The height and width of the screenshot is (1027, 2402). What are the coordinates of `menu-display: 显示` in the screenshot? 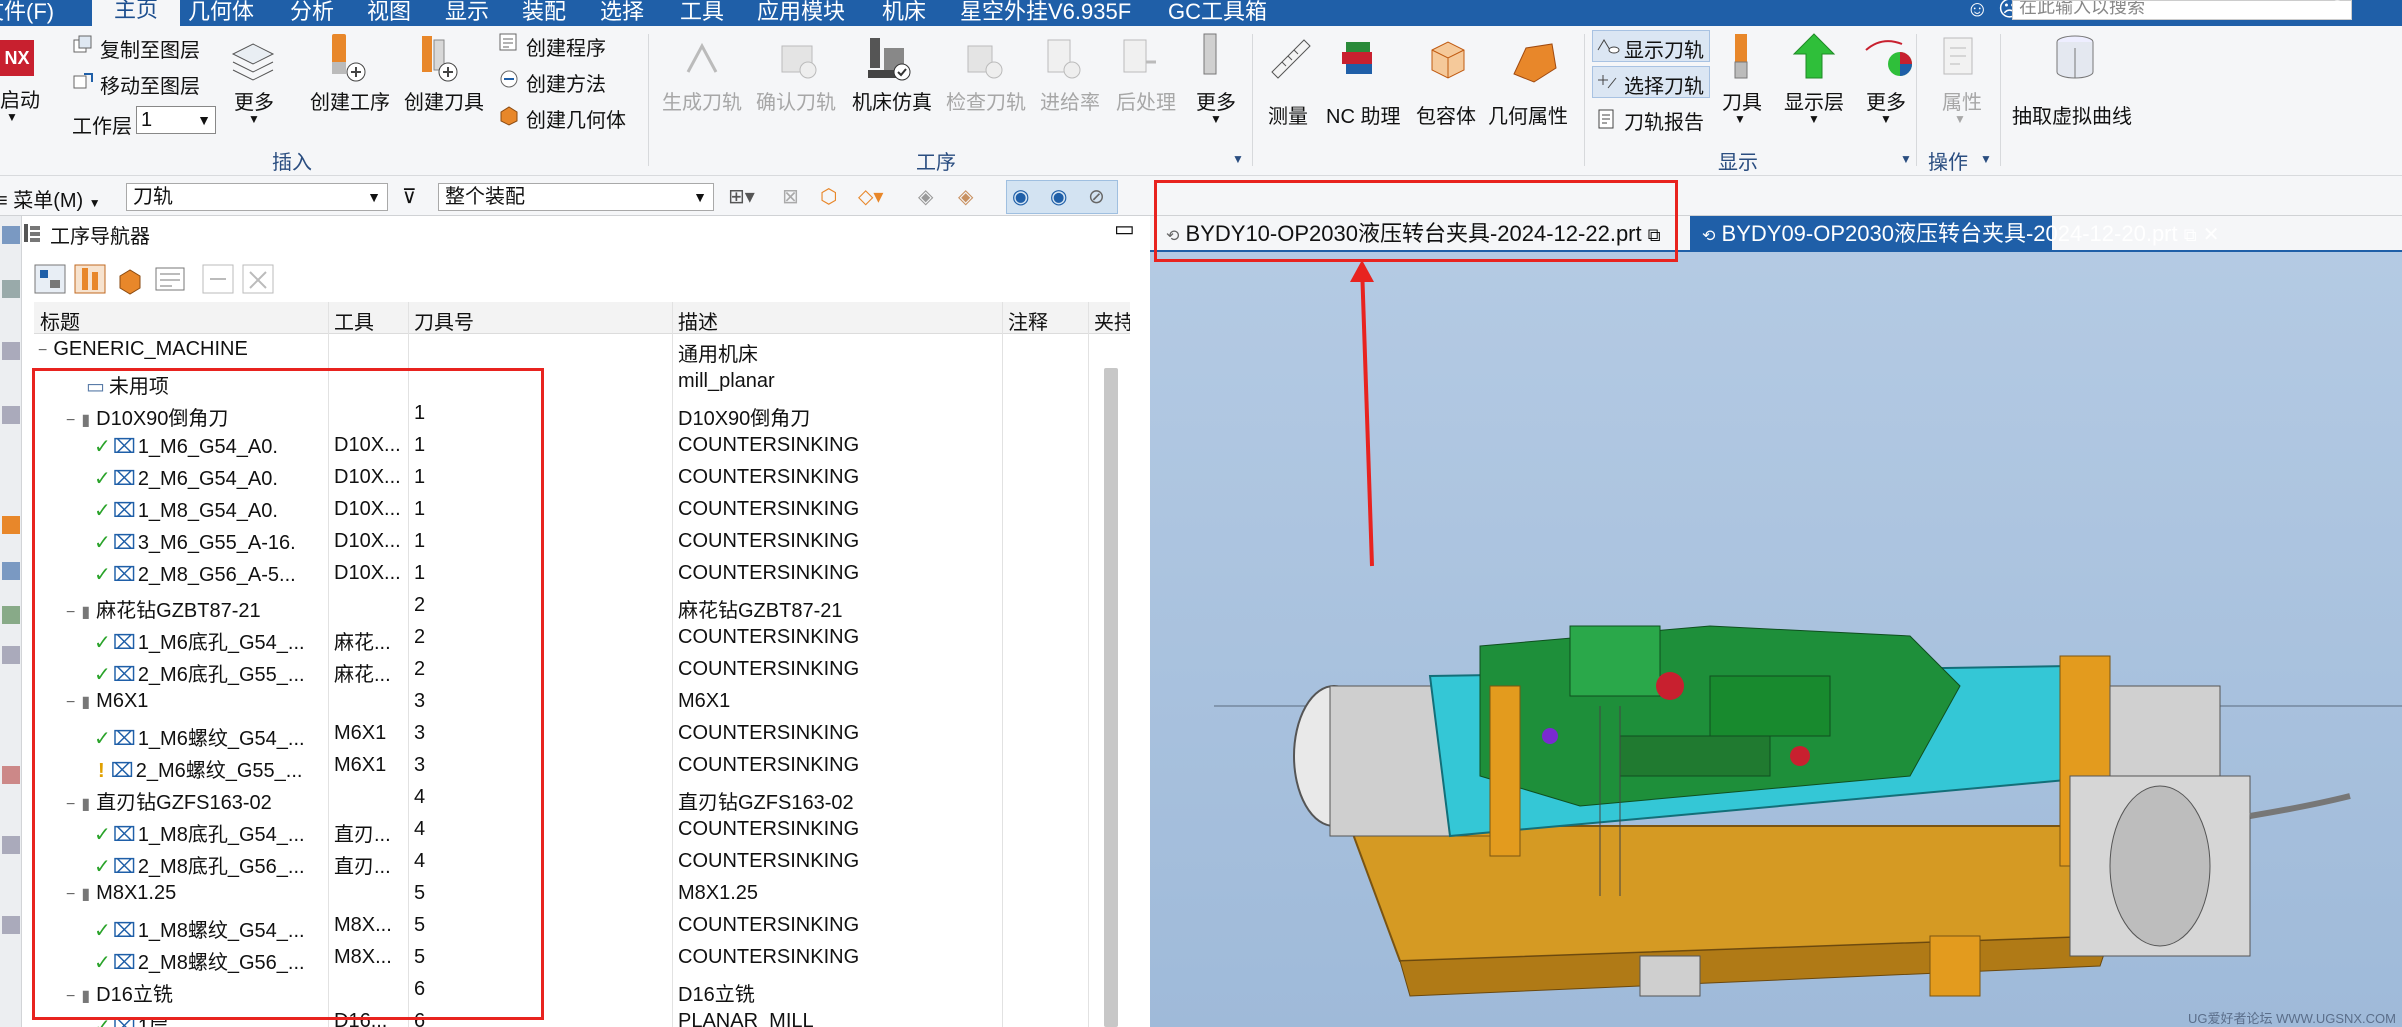 It's located at (467, 13).